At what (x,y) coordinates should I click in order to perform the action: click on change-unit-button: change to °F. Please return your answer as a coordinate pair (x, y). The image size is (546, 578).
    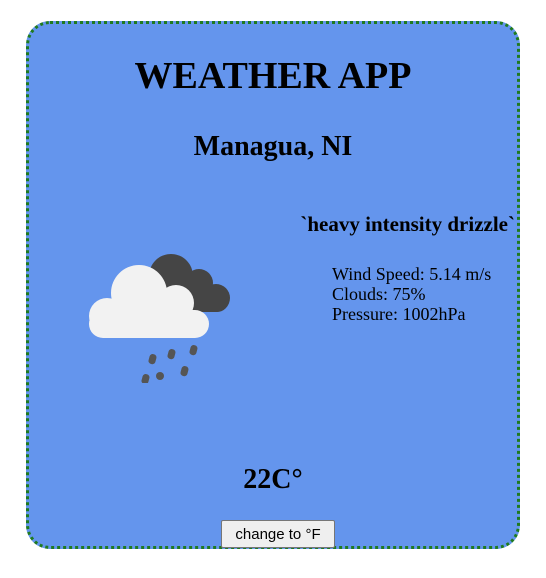
    Looking at the image, I should click on (278, 534).